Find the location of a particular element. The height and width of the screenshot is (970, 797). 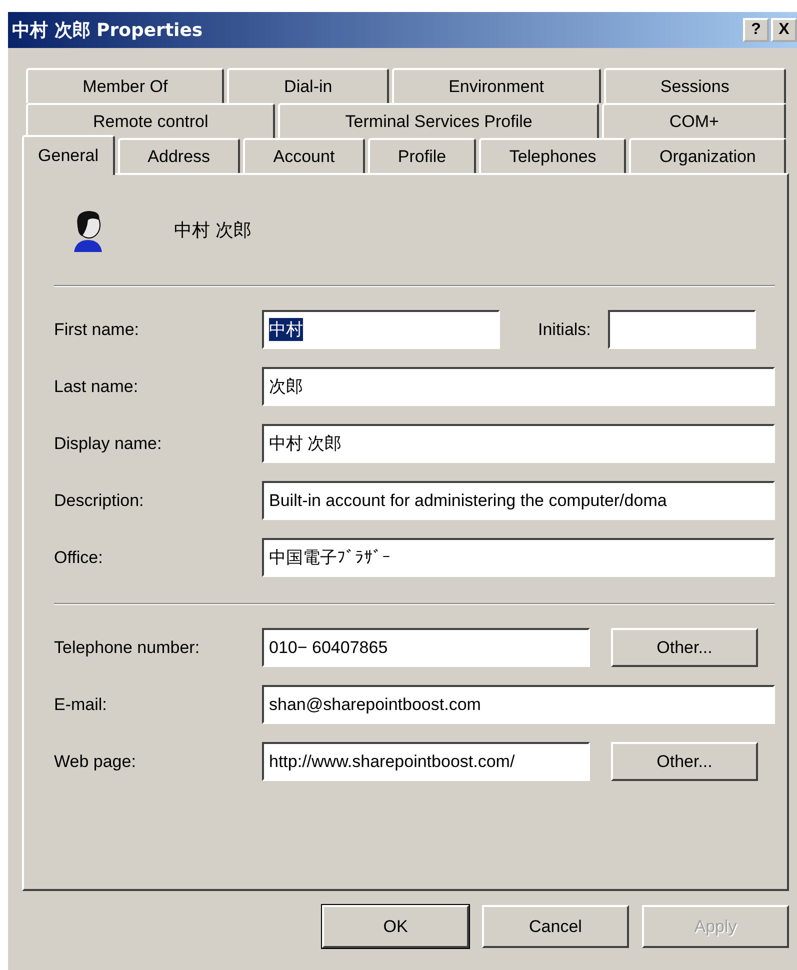

tab: Telephones is located at coordinates (552, 155).